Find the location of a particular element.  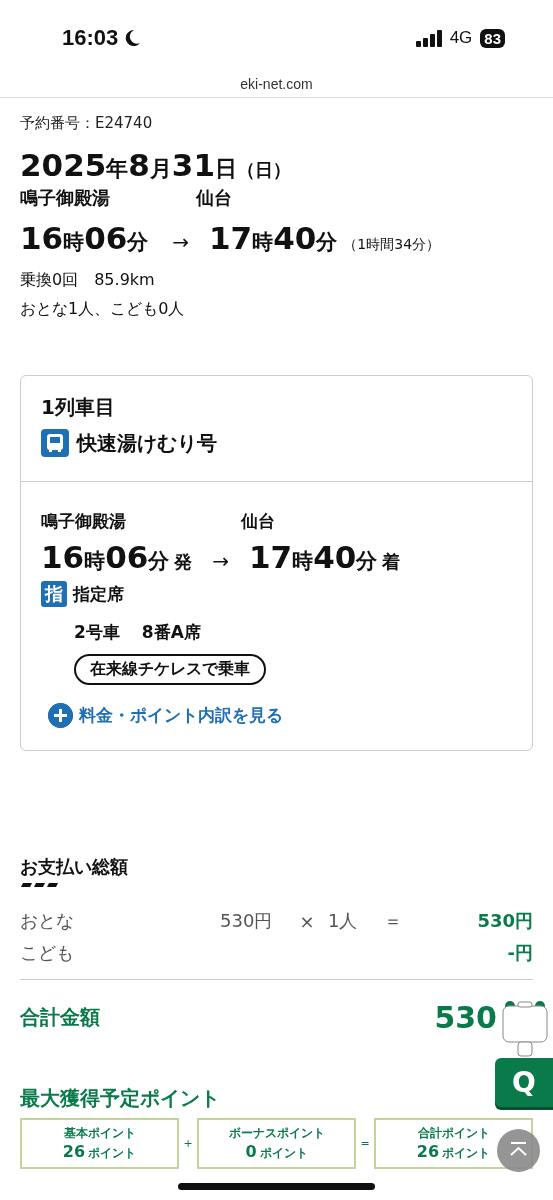

train-icon is located at coordinates (55, 443).